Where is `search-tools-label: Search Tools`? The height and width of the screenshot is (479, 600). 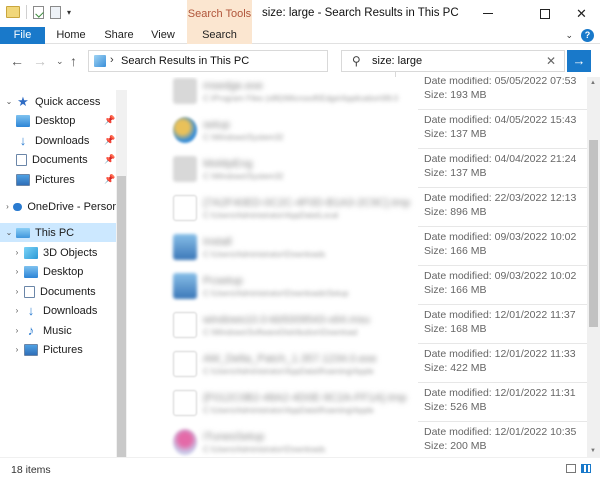
search-tools-label: Search Tools is located at coordinates (219, 14).